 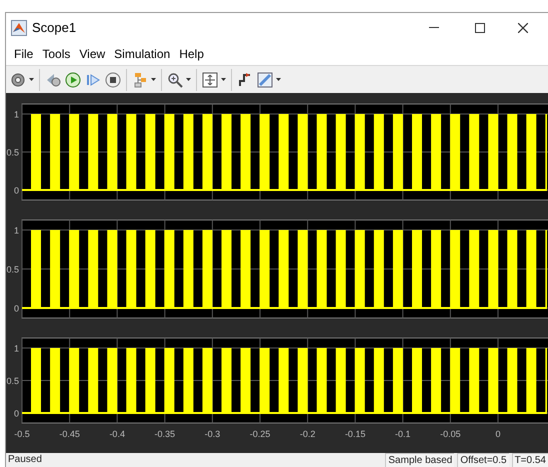 What do you see at coordinates (245, 80) in the screenshot?
I see `step-signal-icon` at bounding box center [245, 80].